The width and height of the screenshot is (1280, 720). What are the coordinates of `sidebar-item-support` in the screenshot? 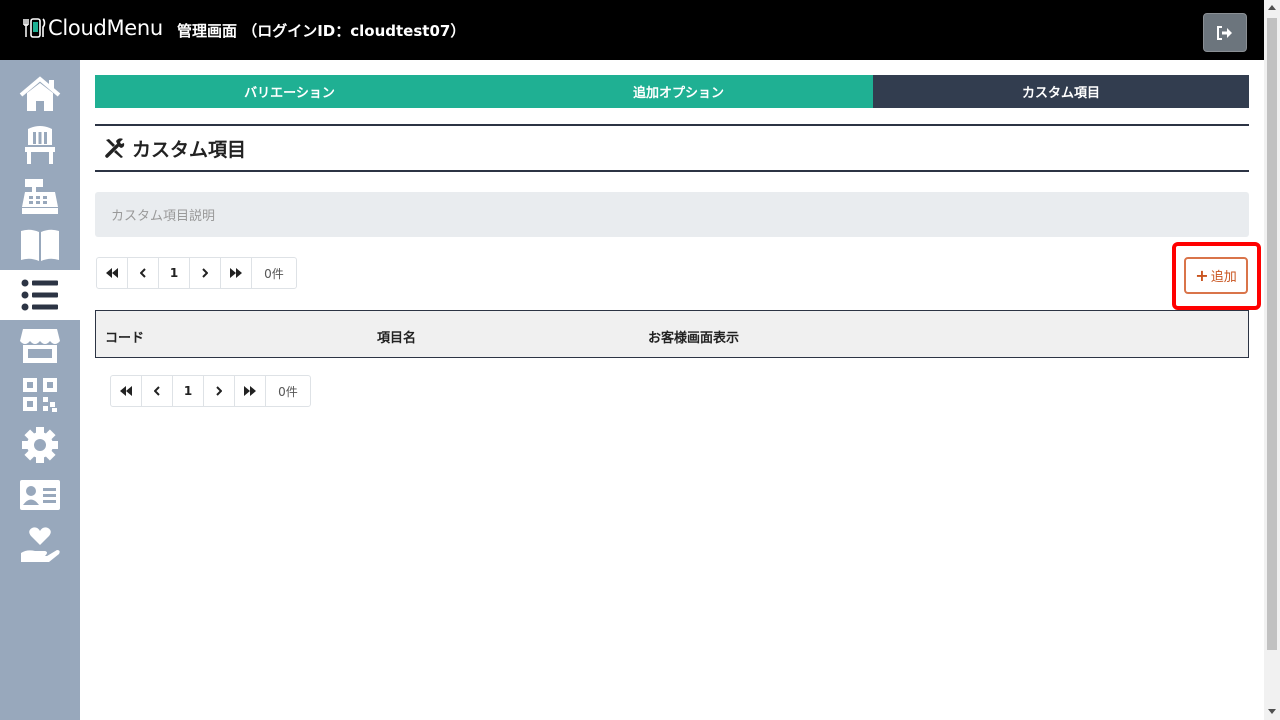 It's located at (40, 545).